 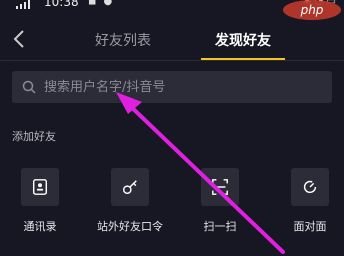 What do you see at coordinates (220, 208) in the screenshot?
I see `add-option-scan: 扫一扫` at bounding box center [220, 208].